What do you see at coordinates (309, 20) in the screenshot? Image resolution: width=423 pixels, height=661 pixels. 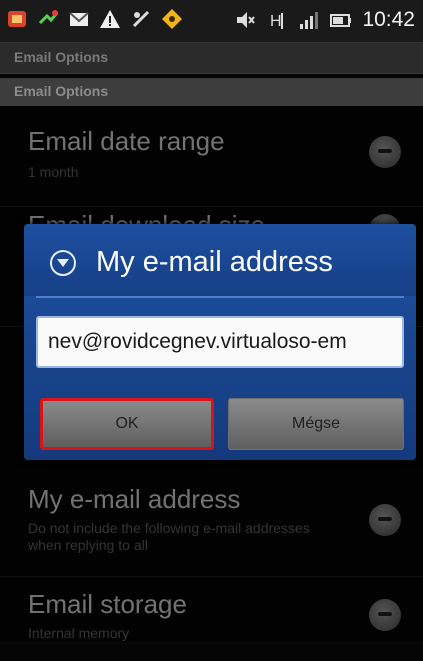 I see `signal-icon` at bounding box center [309, 20].